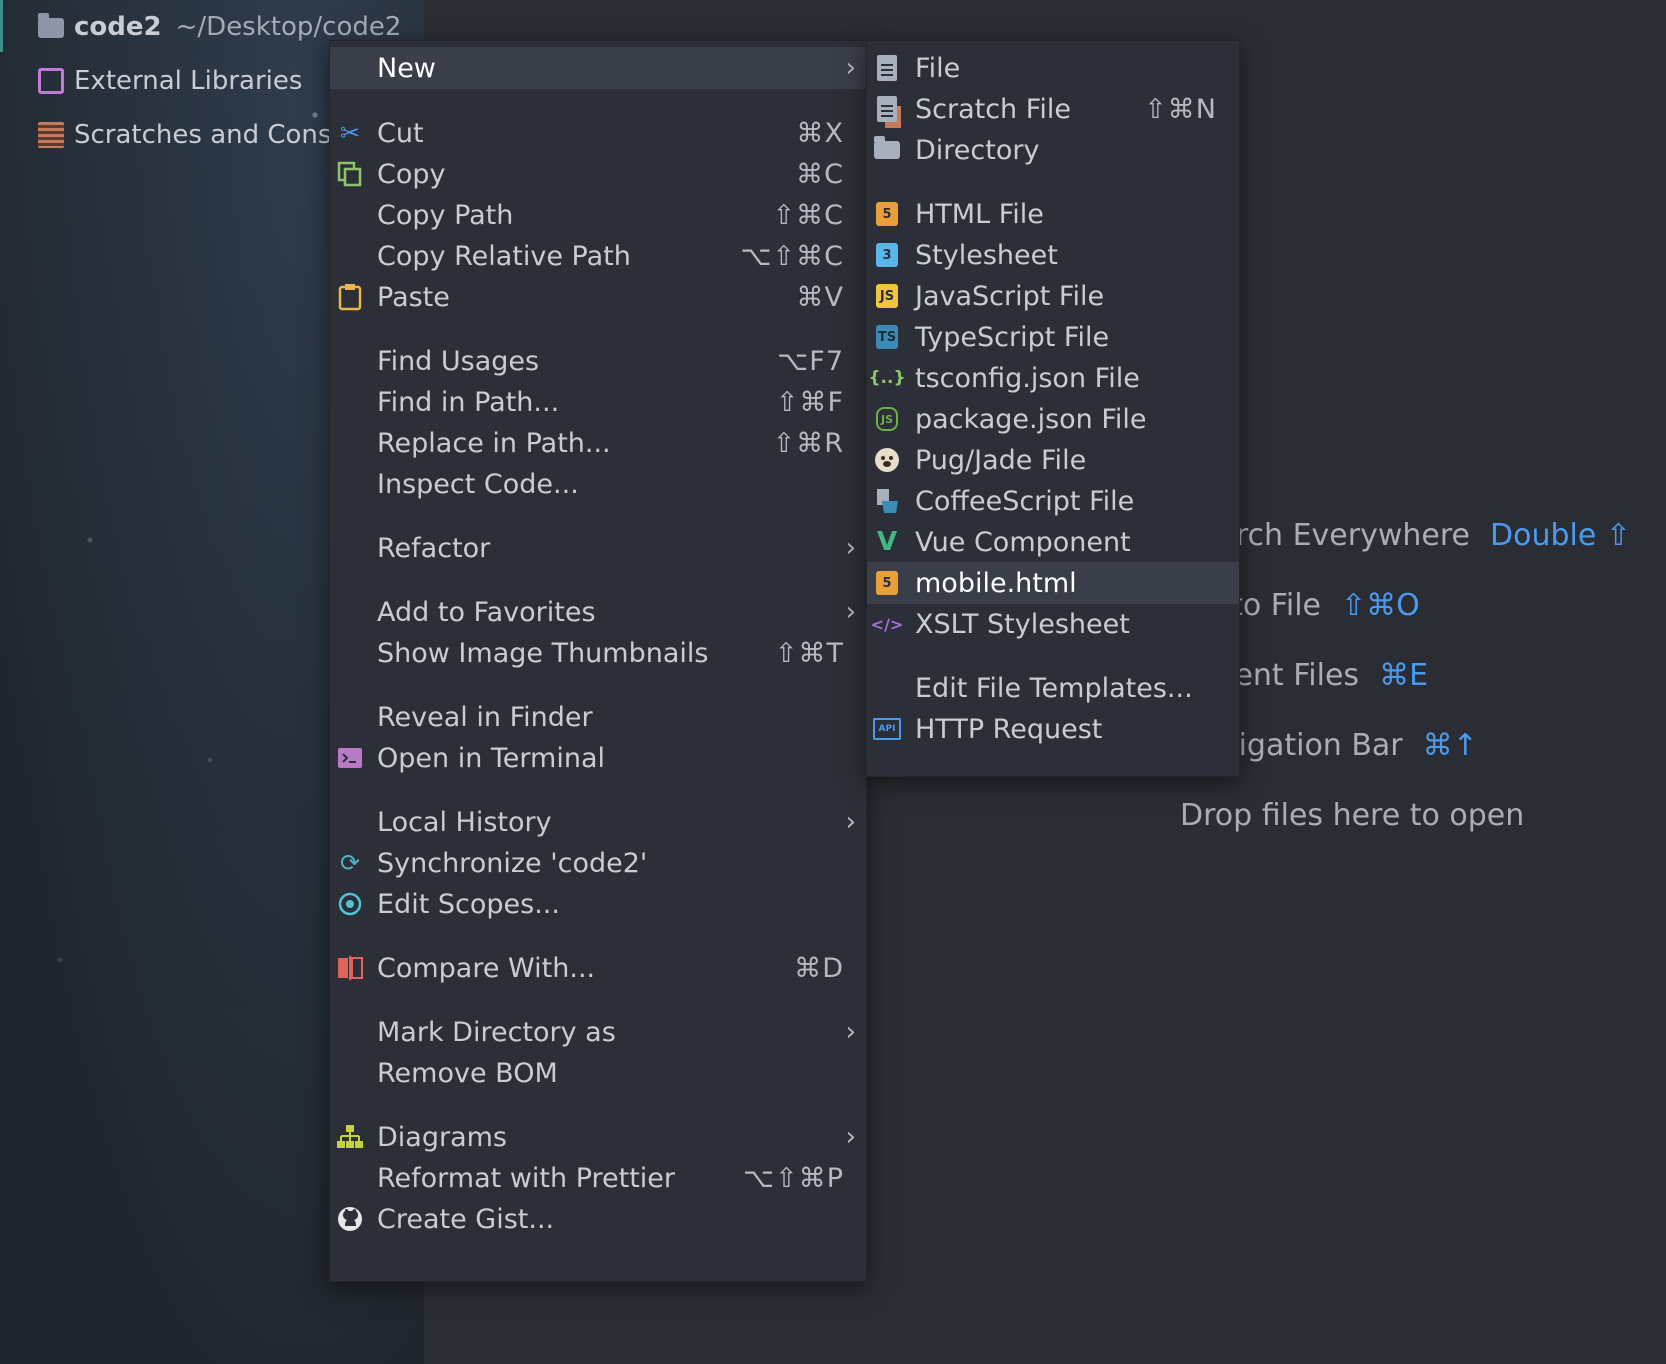 This screenshot has height=1364, width=1666. Describe the element at coordinates (445, 215) in the screenshot. I see `menu-item-label: Copy Path` at that location.